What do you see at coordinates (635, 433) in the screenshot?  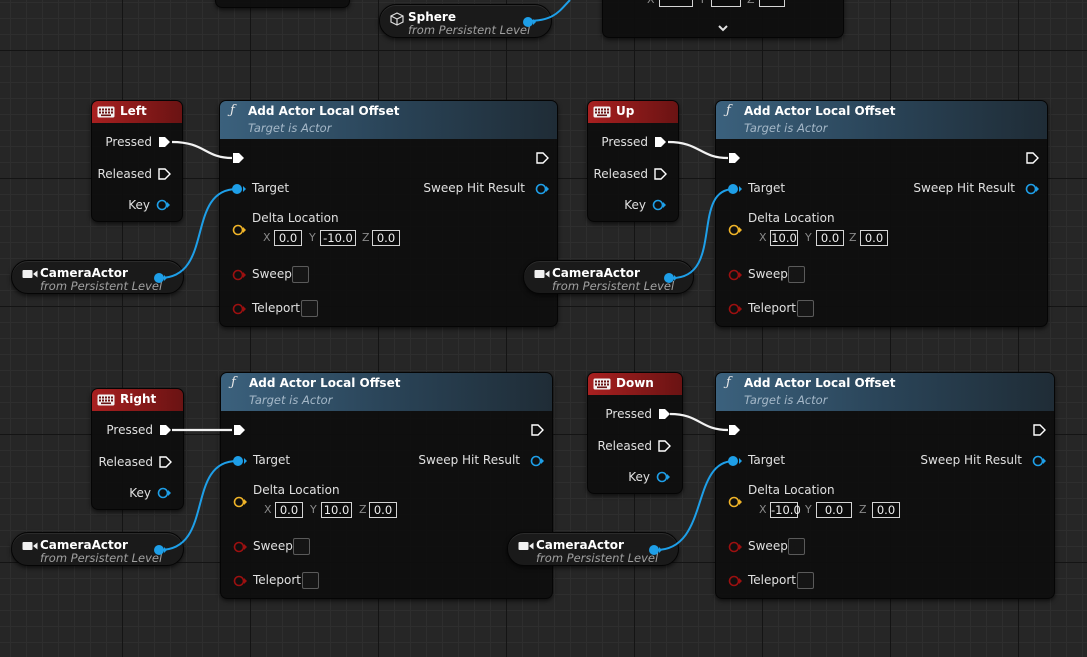 I see `input-event-node-down: Down Pressed Released Key` at bounding box center [635, 433].